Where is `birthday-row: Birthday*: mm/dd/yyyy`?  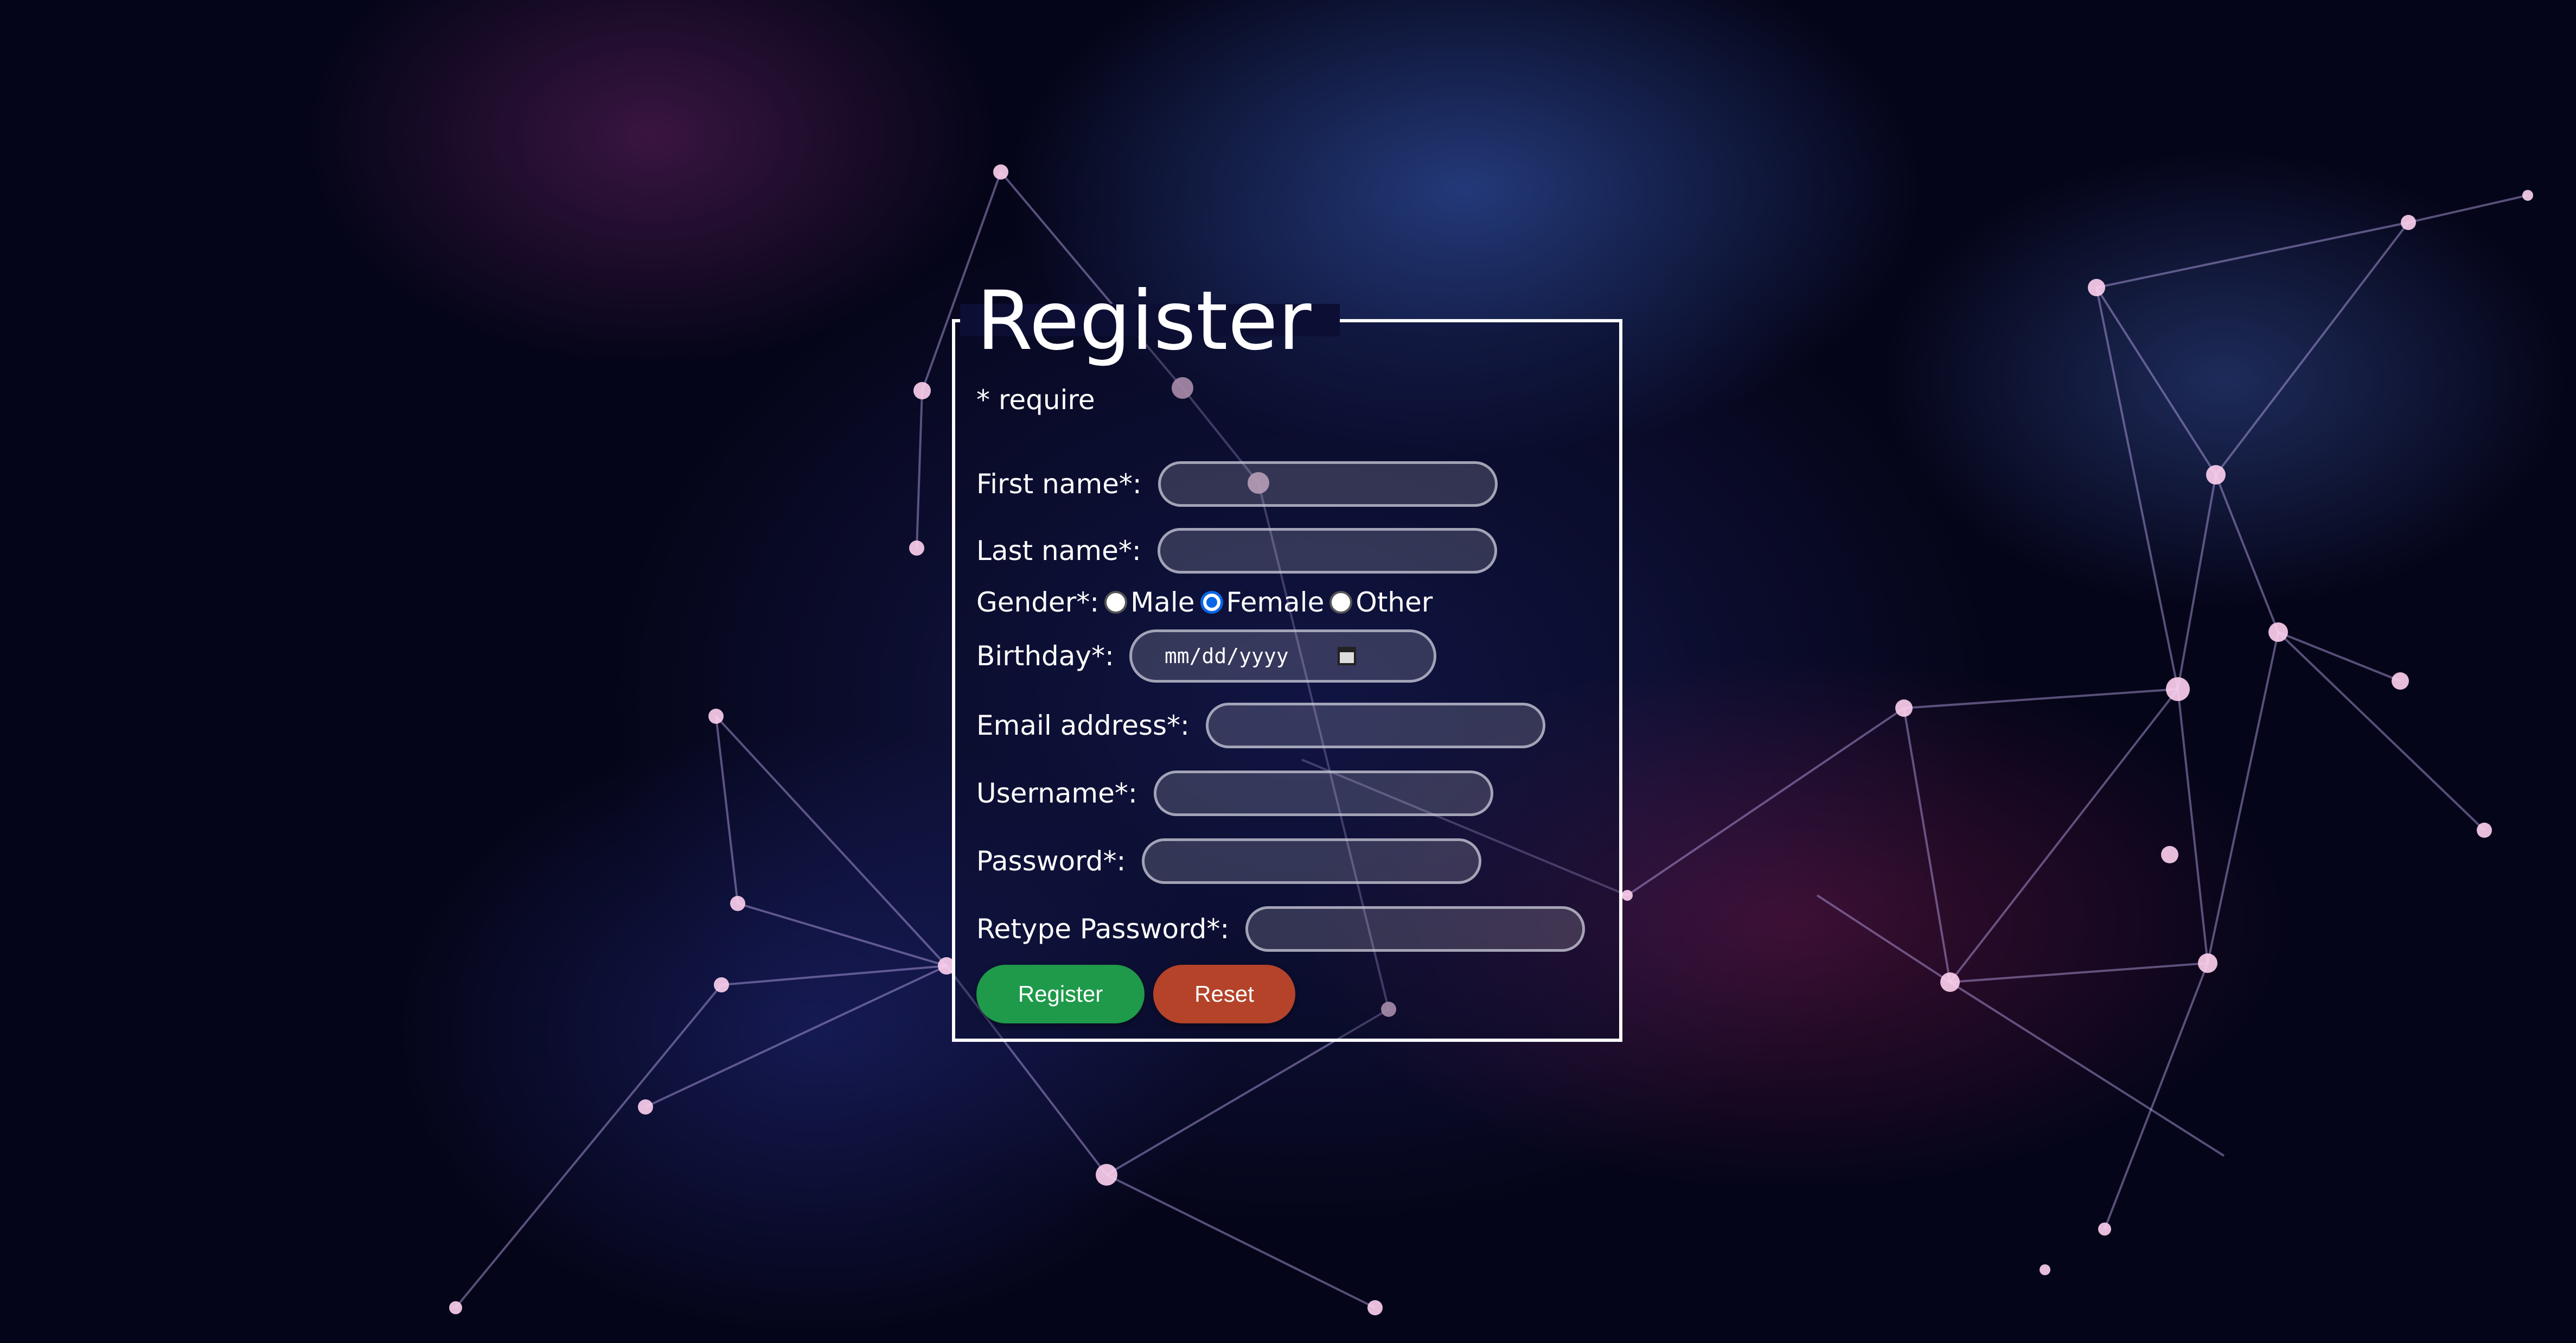
birthday-row: Birthday*: mm/dd/yyyy is located at coordinates (1206, 656).